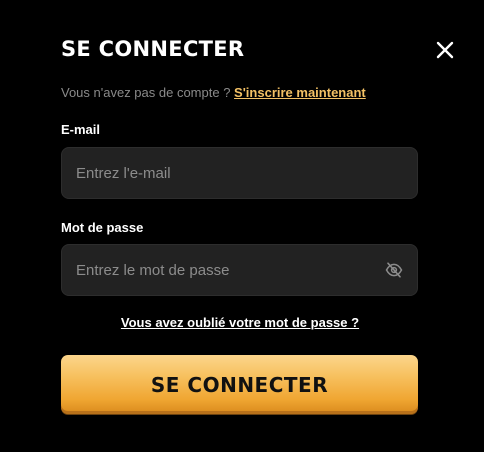  Describe the element at coordinates (153, 49) in the screenshot. I see `modal-title: SE CONNECTER` at that location.